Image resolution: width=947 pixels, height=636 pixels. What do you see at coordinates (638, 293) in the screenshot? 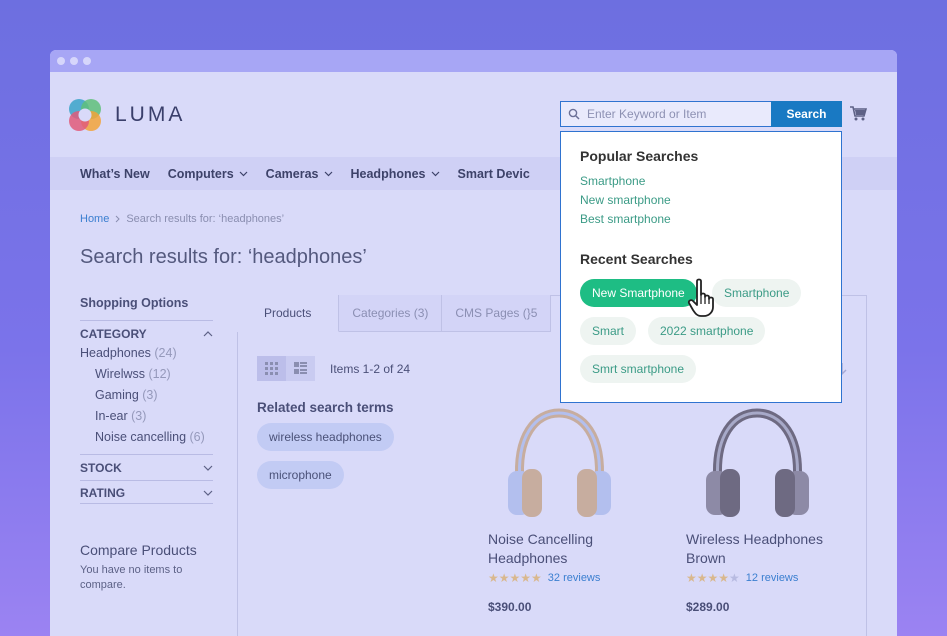
I see `recent-search-chip: New Smartphone` at bounding box center [638, 293].